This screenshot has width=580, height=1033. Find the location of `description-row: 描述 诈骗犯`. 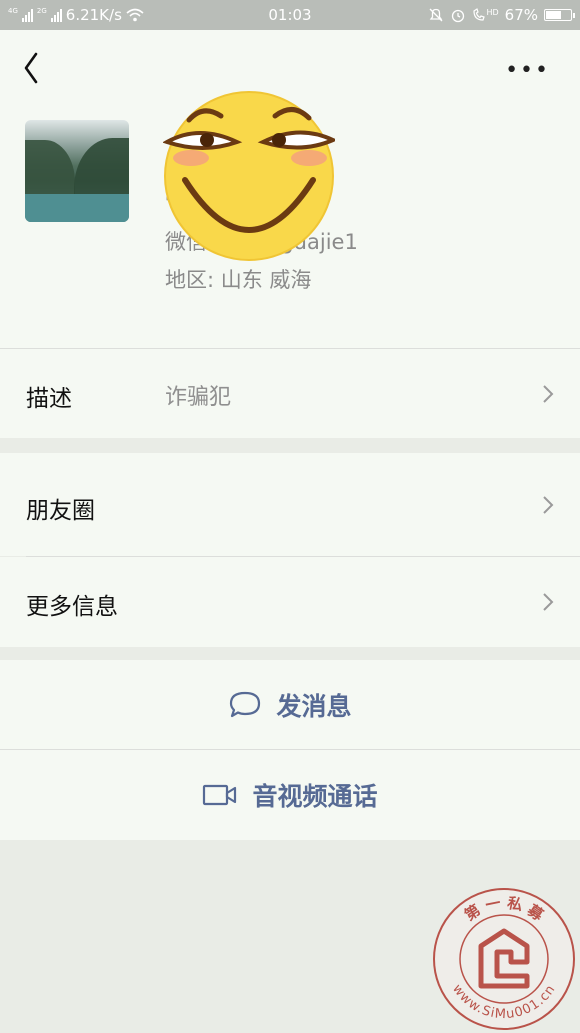

description-row: 描述 诈骗犯 is located at coordinates (290, 393).